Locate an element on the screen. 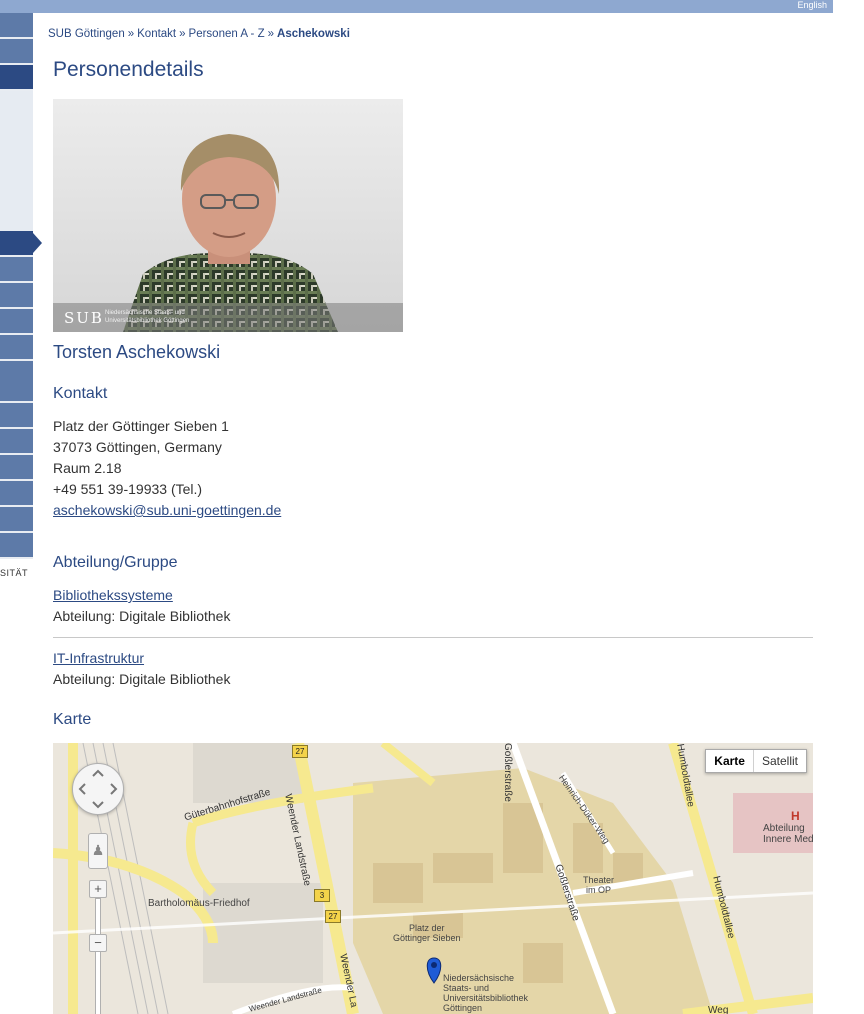  zoom-in-button: + is located at coordinates (98, 889).